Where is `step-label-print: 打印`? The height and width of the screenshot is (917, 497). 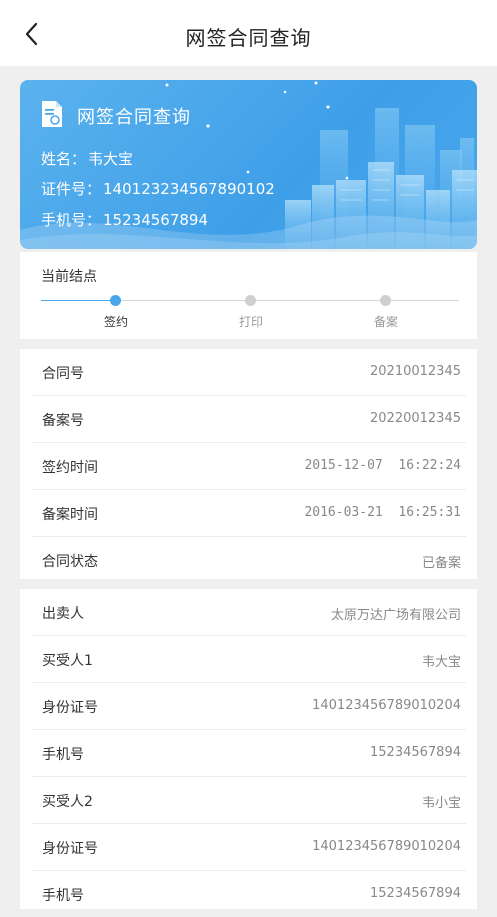
step-label-print: 打印 is located at coordinates (250, 322).